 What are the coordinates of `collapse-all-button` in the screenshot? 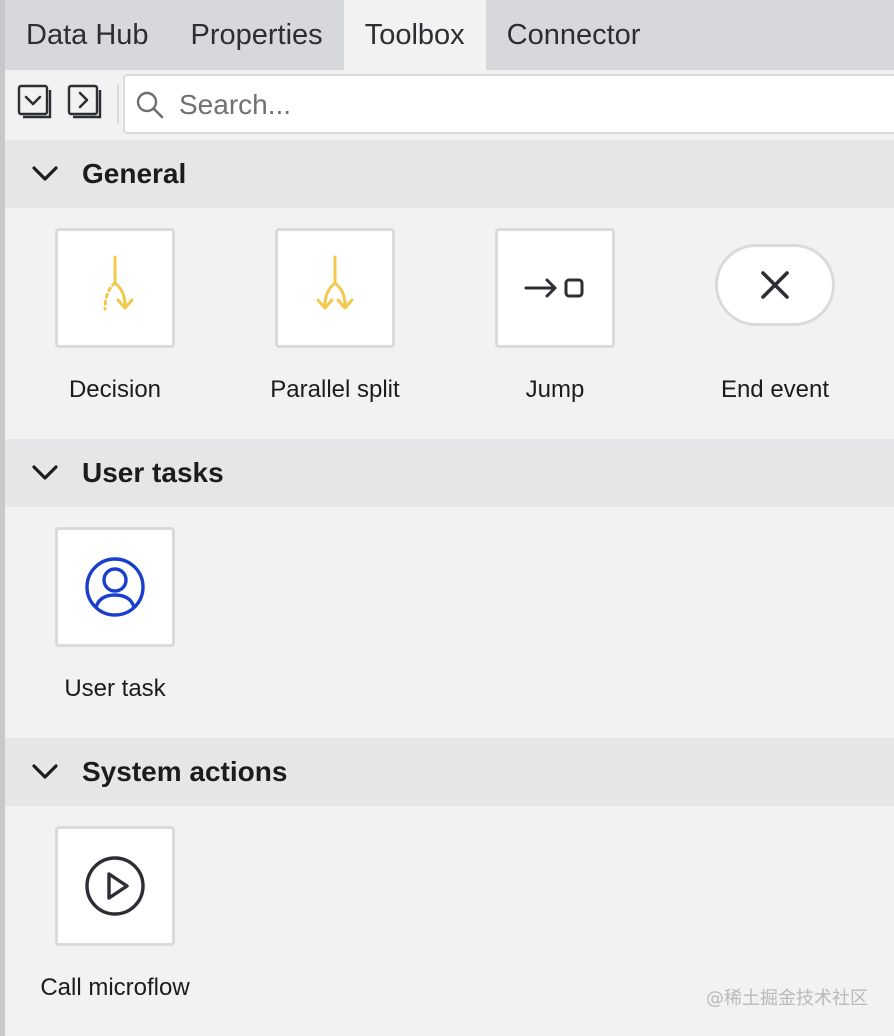 It's located at (35, 102).